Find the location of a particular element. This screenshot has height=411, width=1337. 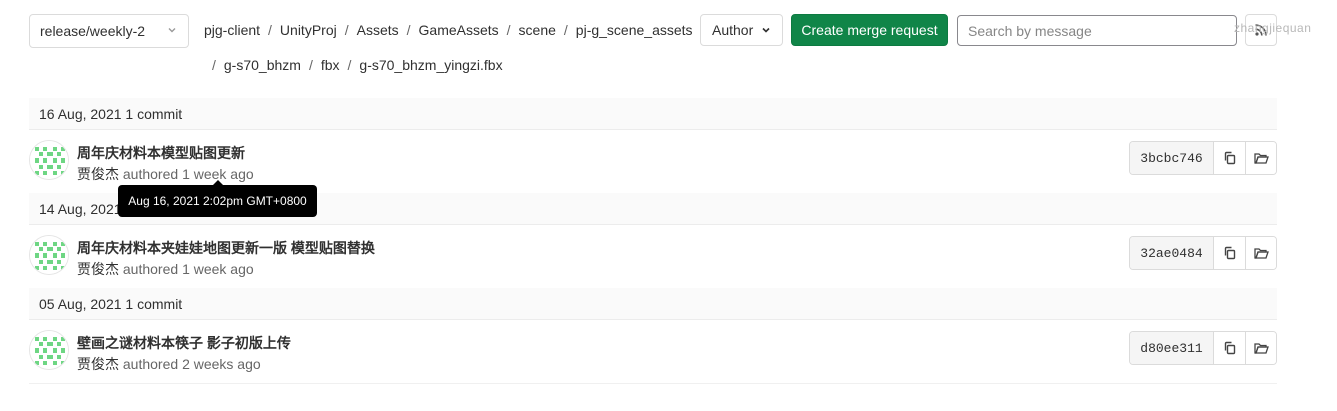

branch-name: release/weekly-2 is located at coordinates (93, 31).